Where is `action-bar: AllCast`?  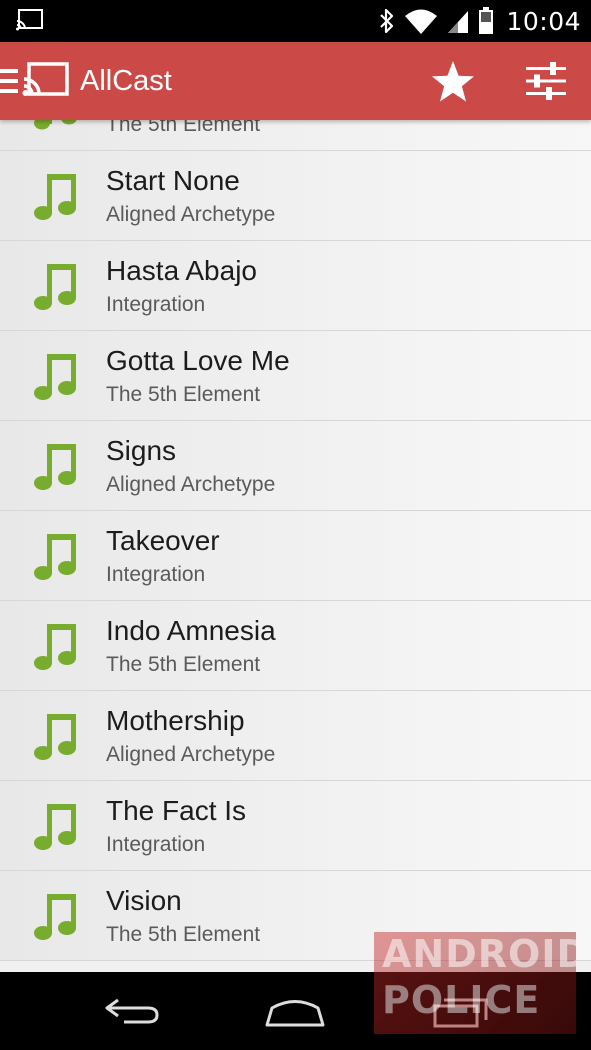 action-bar: AllCast is located at coordinates (295, 81).